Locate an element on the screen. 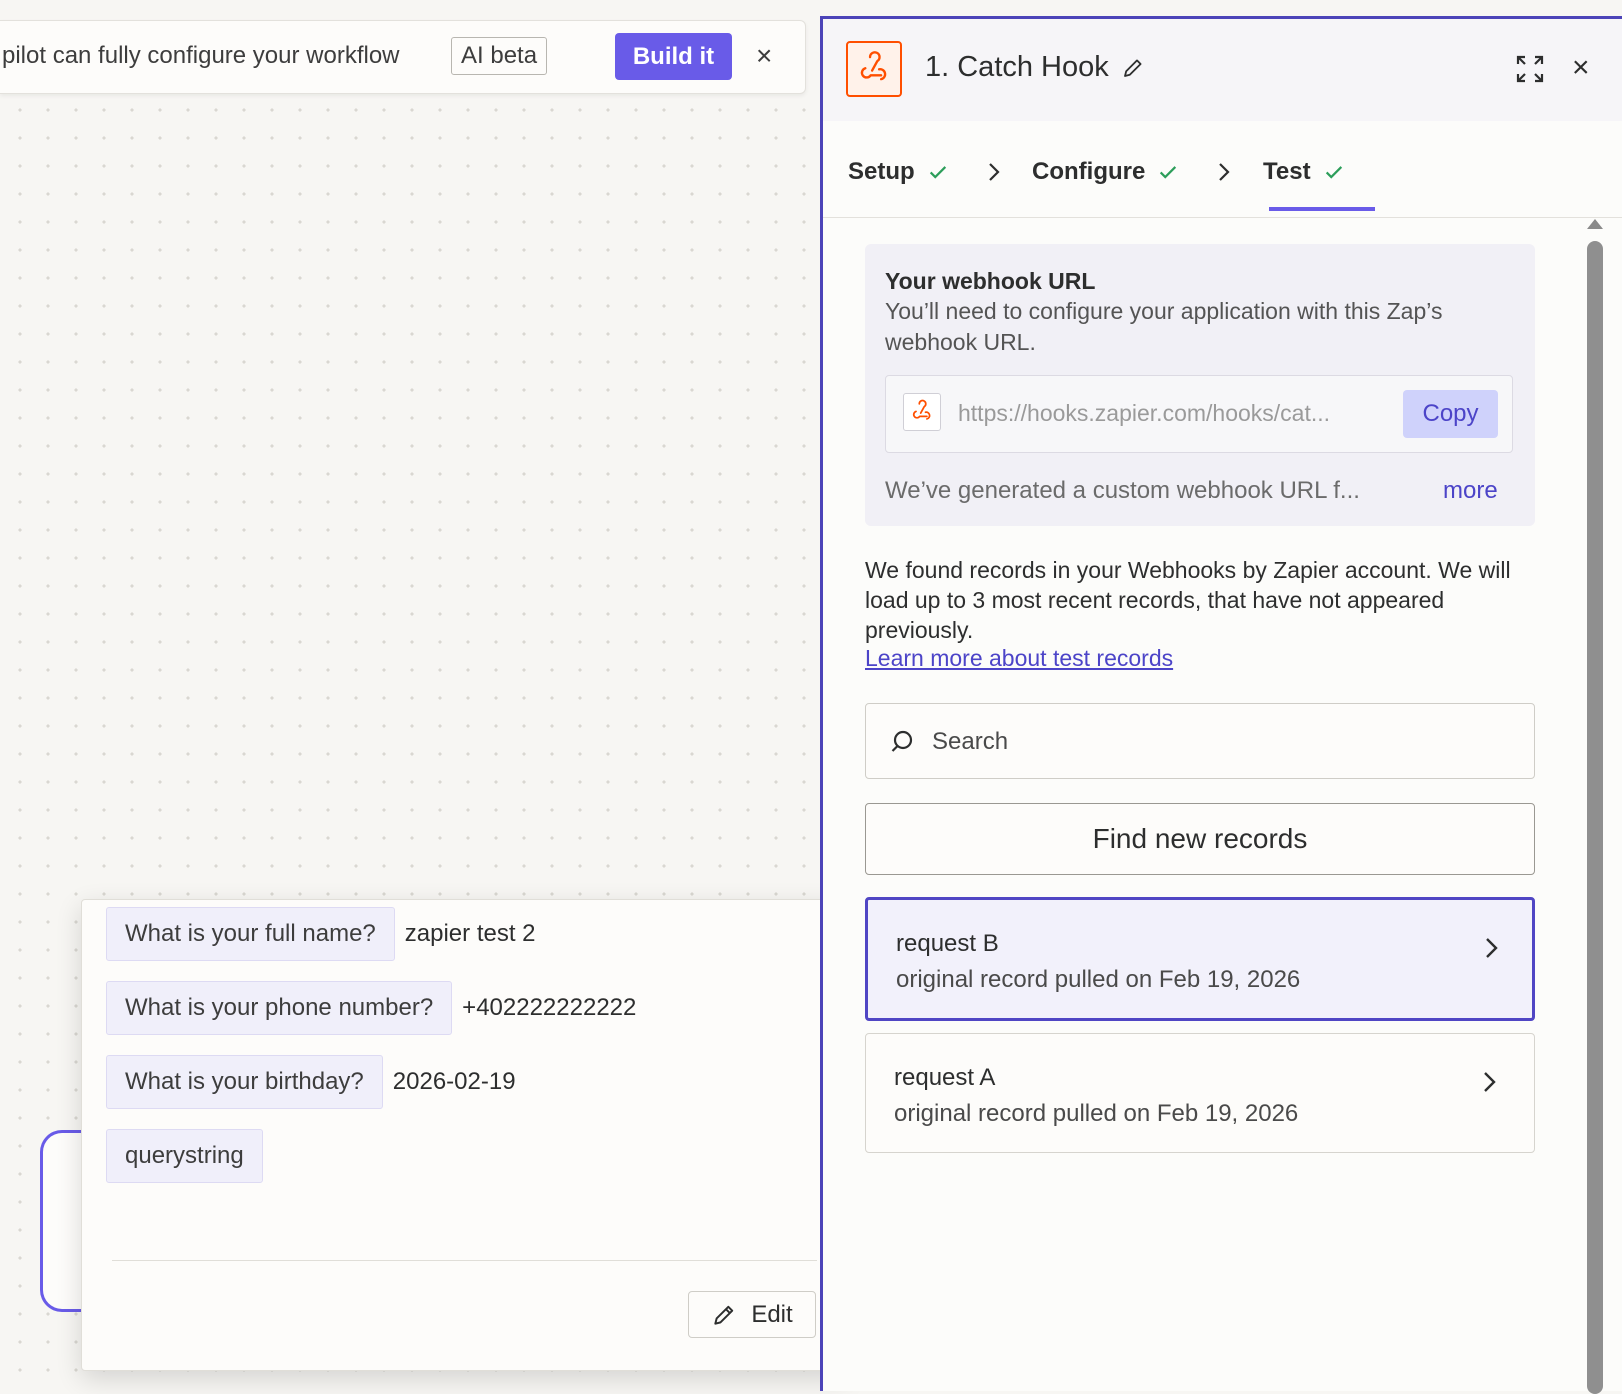 Image resolution: width=1622 pixels, height=1394 pixels. field-value: +402222222222 is located at coordinates (549, 1007).